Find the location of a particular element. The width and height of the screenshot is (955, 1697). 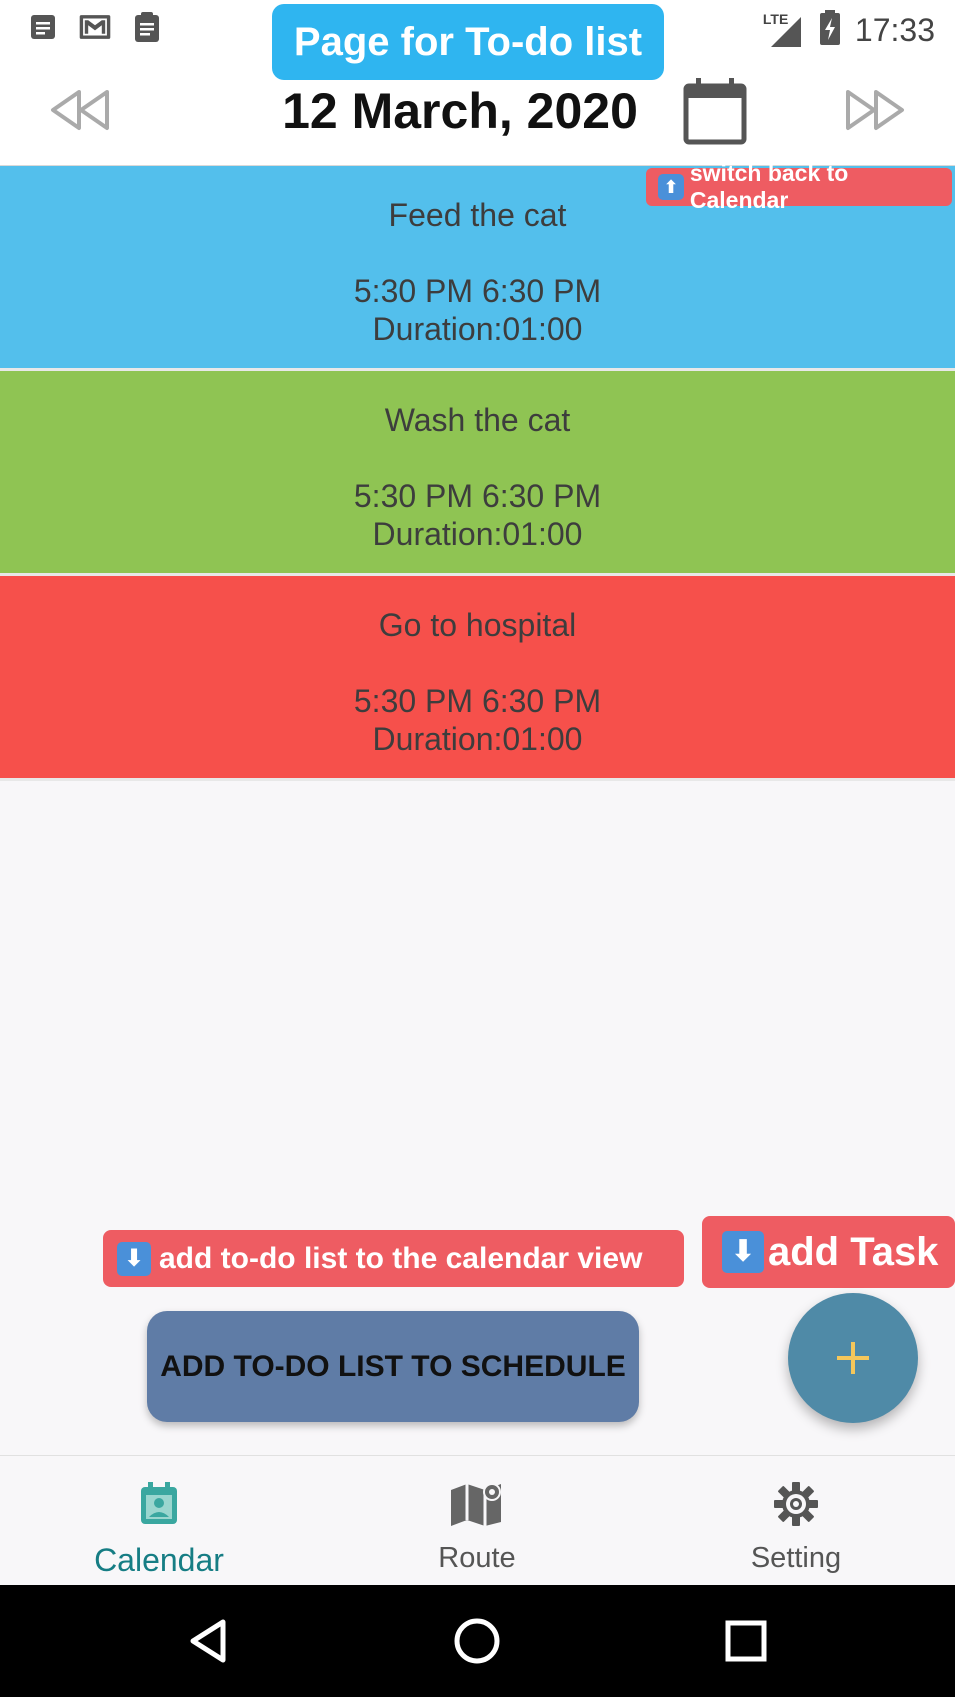

battery-icon is located at coordinates (830, 30).